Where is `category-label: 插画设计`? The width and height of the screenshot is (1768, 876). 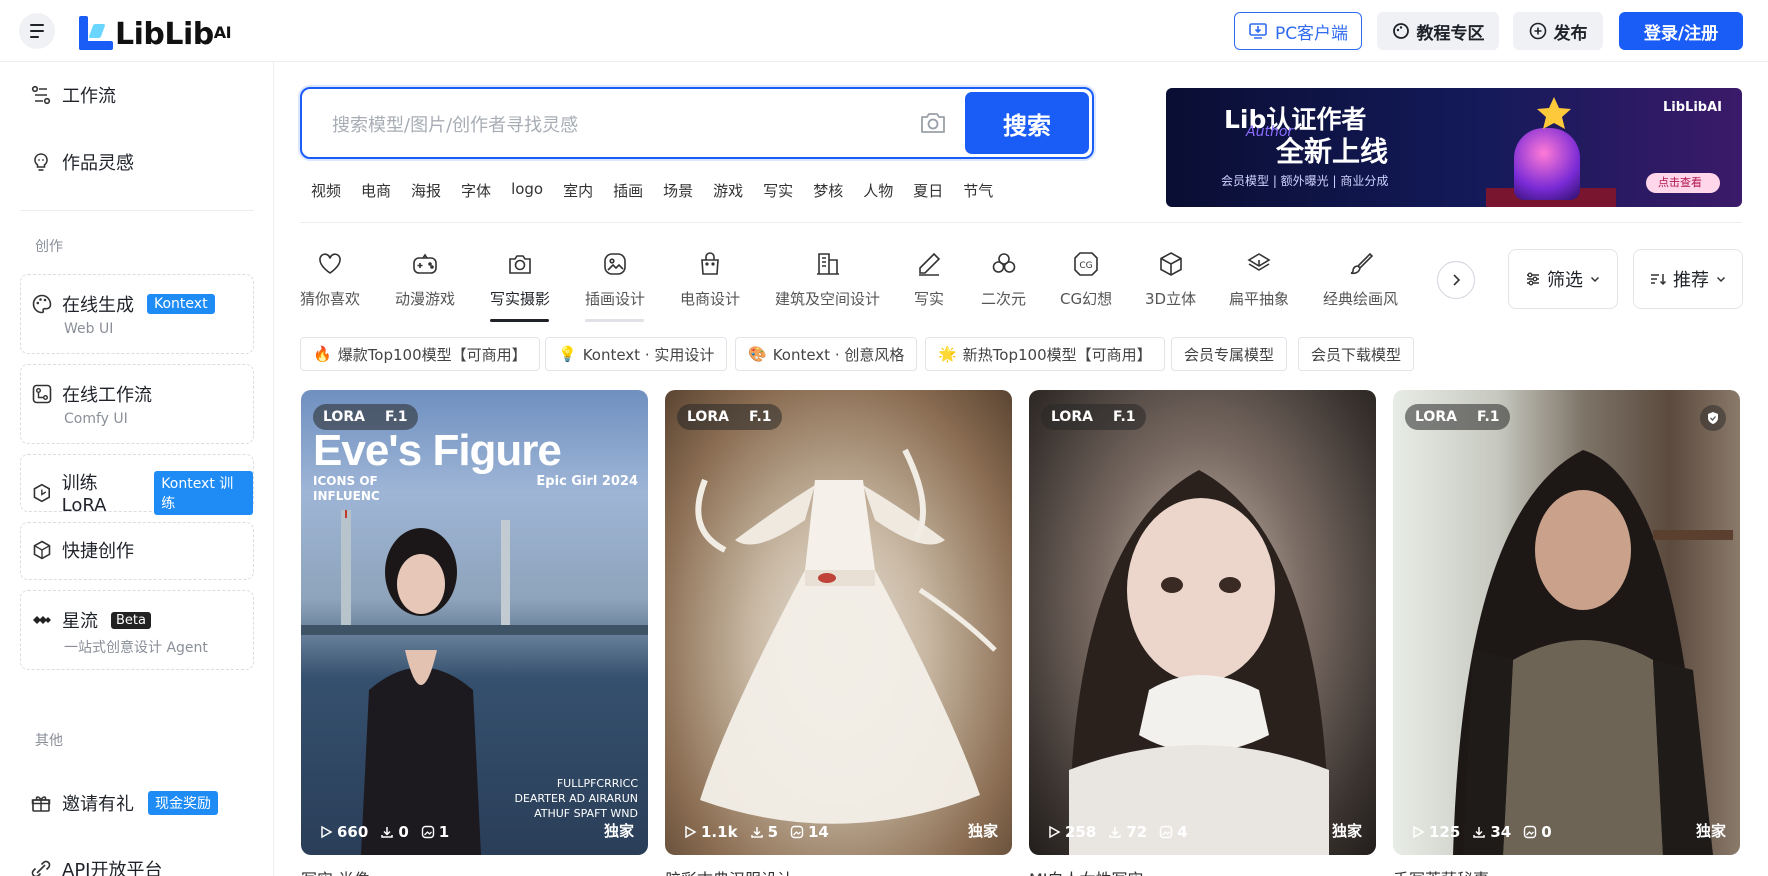 category-label: 插画设计 is located at coordinates (615, 299).